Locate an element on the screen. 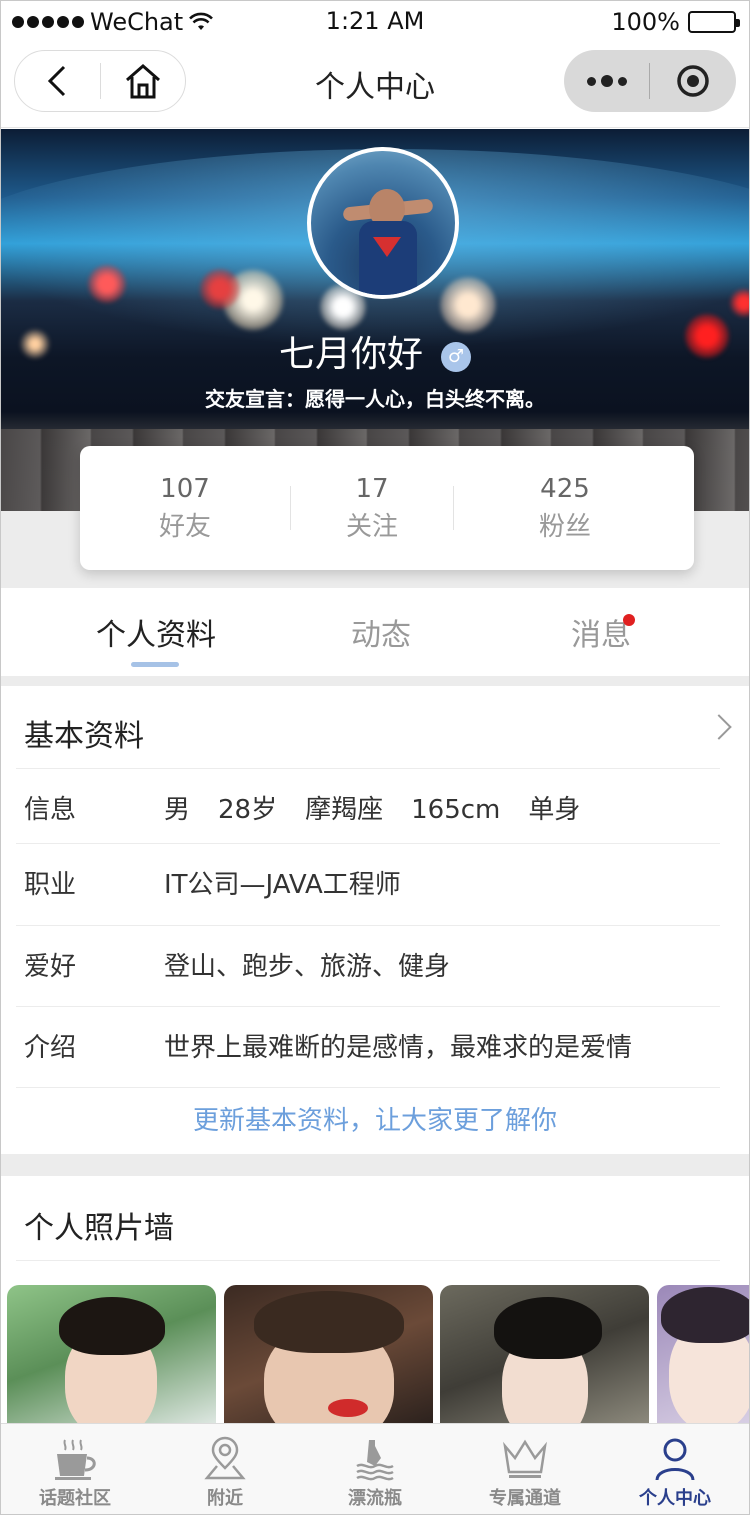 The height and width of the screenshot is (1515, 750). battery-percent: 100% is located at coordinates (645, 22).